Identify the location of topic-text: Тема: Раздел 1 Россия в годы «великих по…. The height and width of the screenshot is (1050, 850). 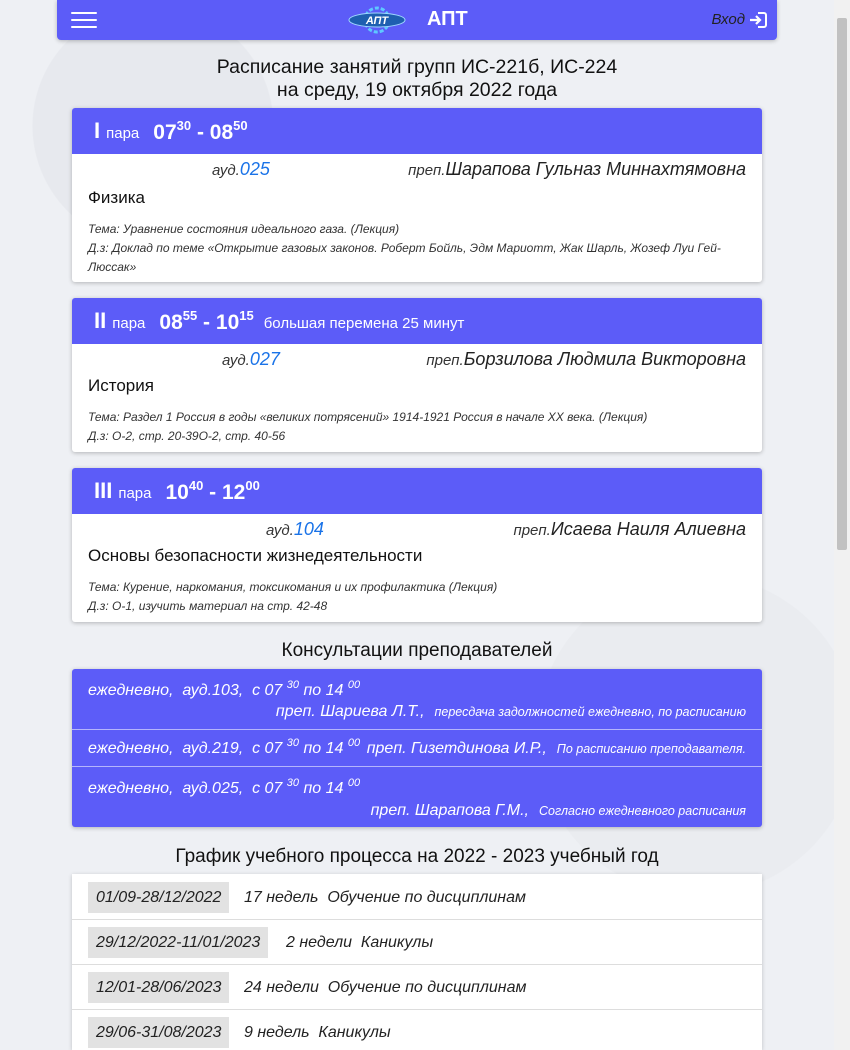
(368, 417).